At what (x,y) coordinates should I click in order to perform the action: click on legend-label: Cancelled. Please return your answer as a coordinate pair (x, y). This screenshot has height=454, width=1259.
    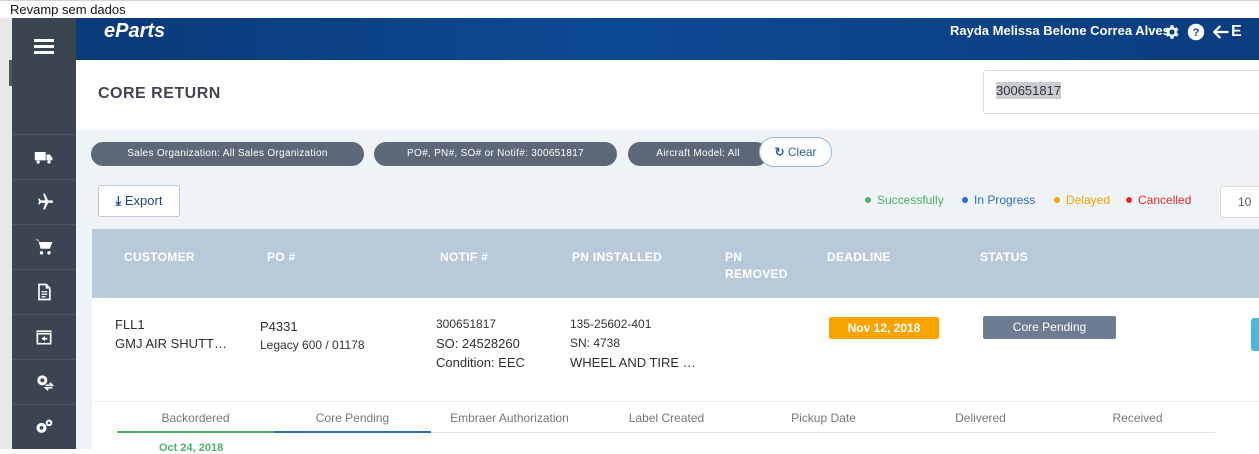
    Looking at the image, I should click on (1165, 200).